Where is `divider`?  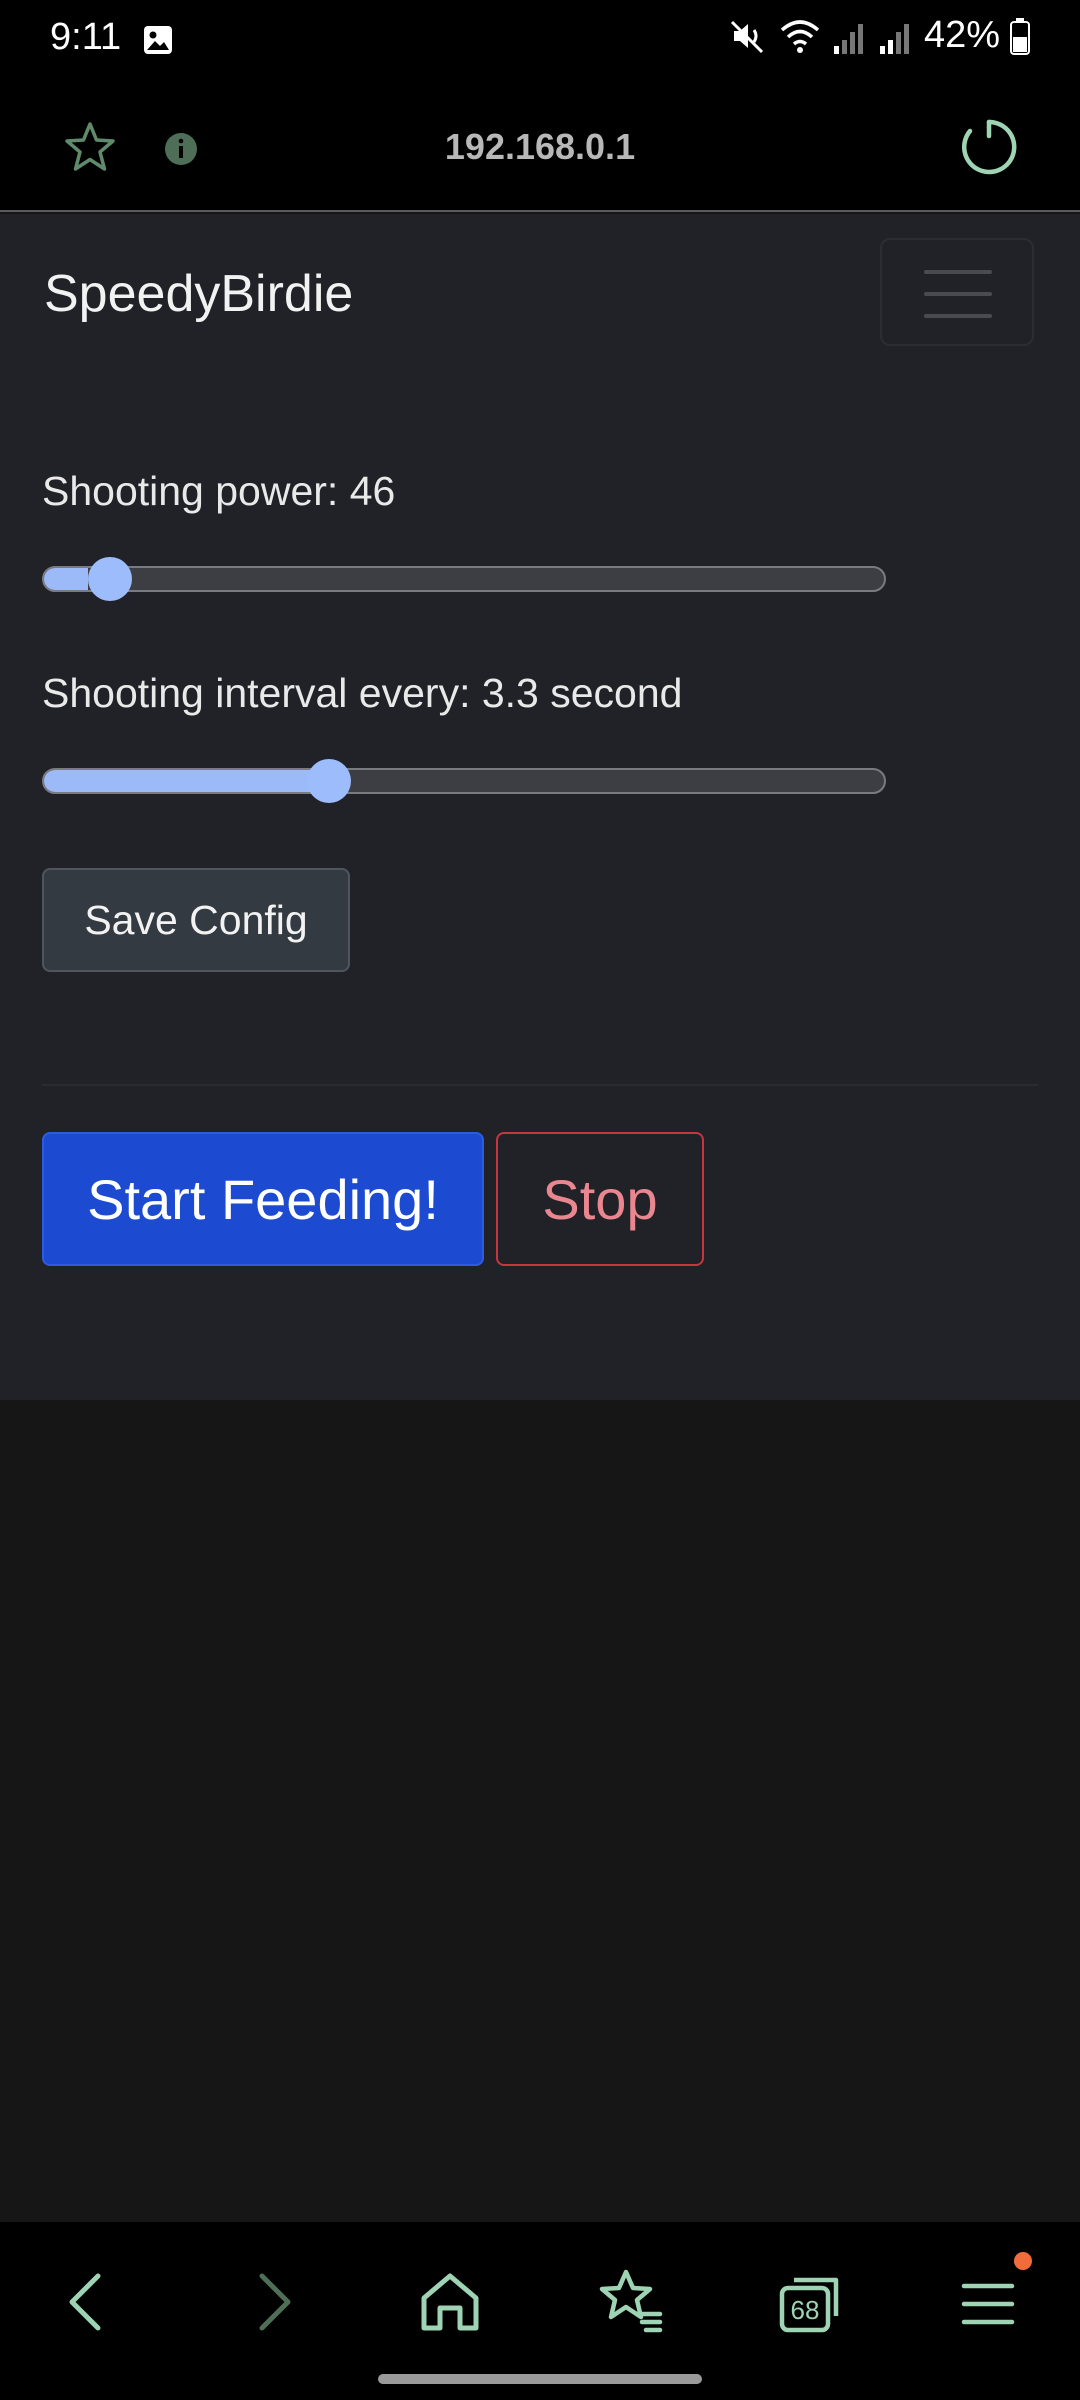 divider is located at coordinates (540, 1085).